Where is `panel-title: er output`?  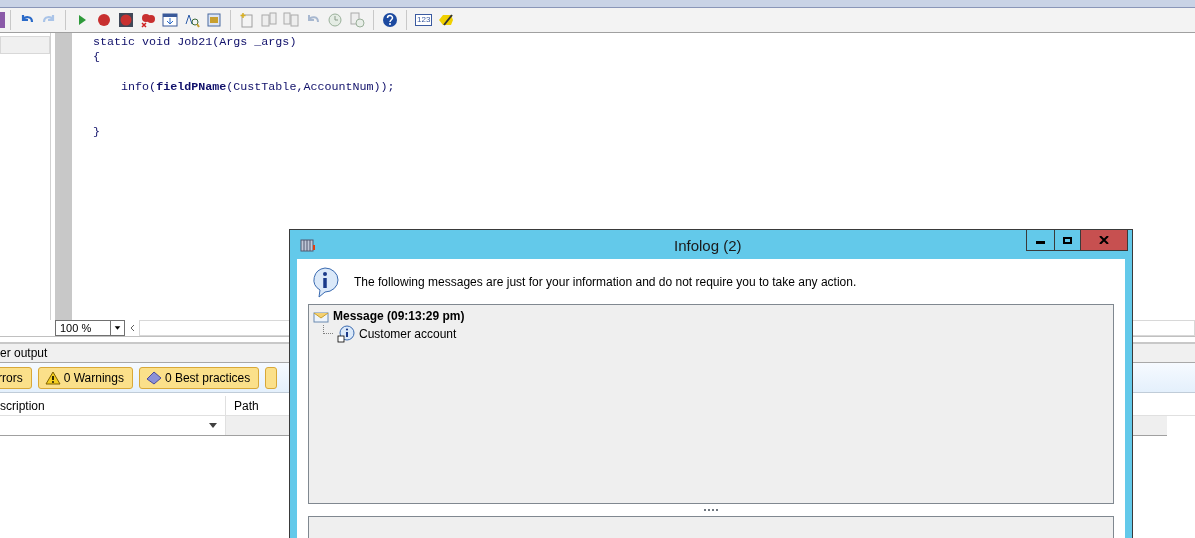
panel-title: er output is located at coordinates (24, 353).